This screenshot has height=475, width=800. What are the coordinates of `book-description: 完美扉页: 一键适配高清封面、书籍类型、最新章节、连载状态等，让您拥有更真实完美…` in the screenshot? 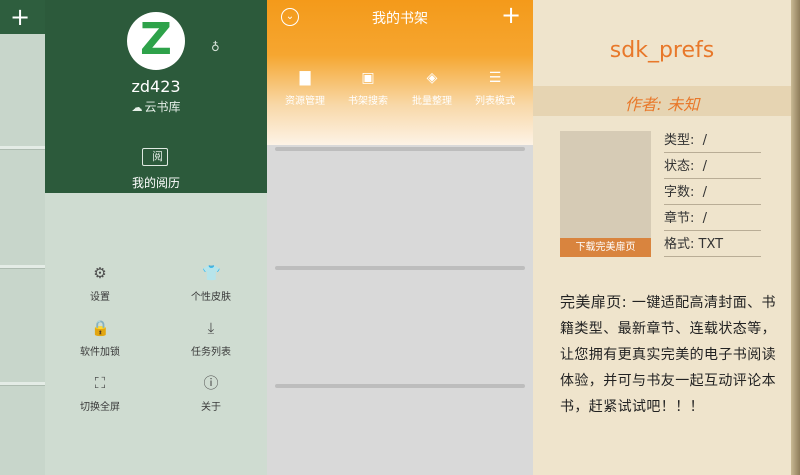 It's located at (673, 354).